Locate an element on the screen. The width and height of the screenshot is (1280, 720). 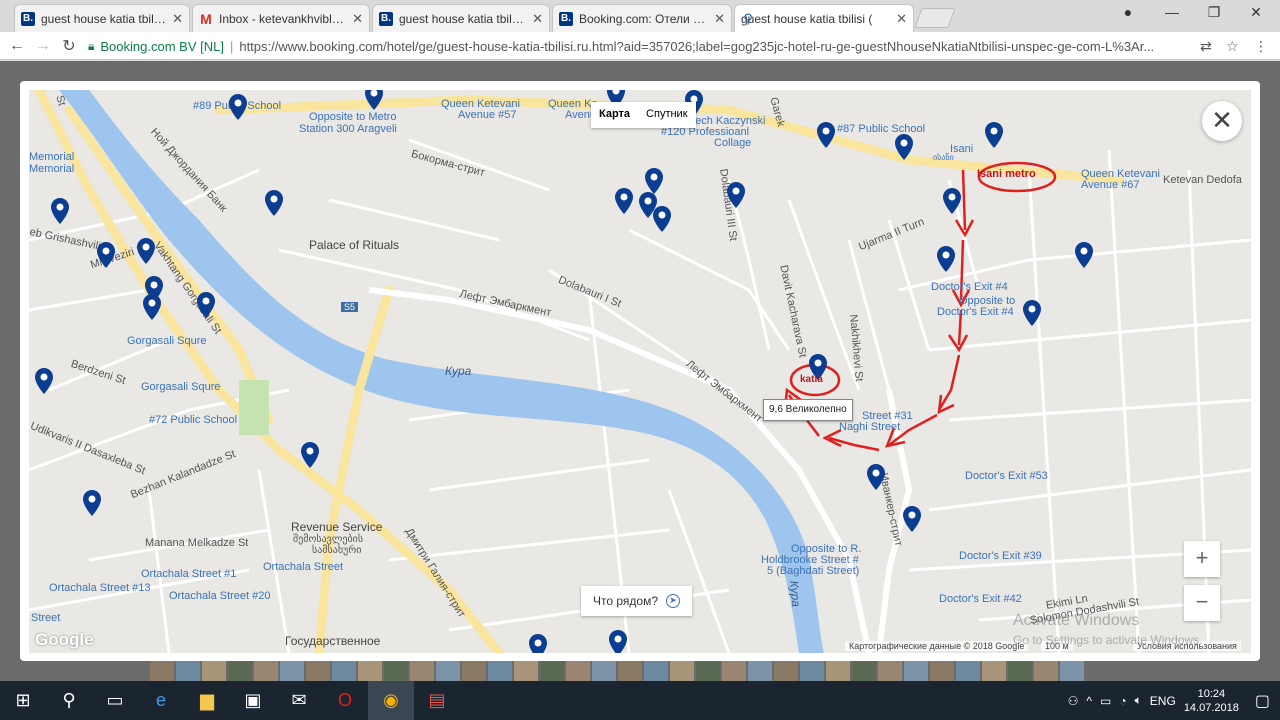
windows-start-icon: ⊞ is located at coordinates (23, 700).